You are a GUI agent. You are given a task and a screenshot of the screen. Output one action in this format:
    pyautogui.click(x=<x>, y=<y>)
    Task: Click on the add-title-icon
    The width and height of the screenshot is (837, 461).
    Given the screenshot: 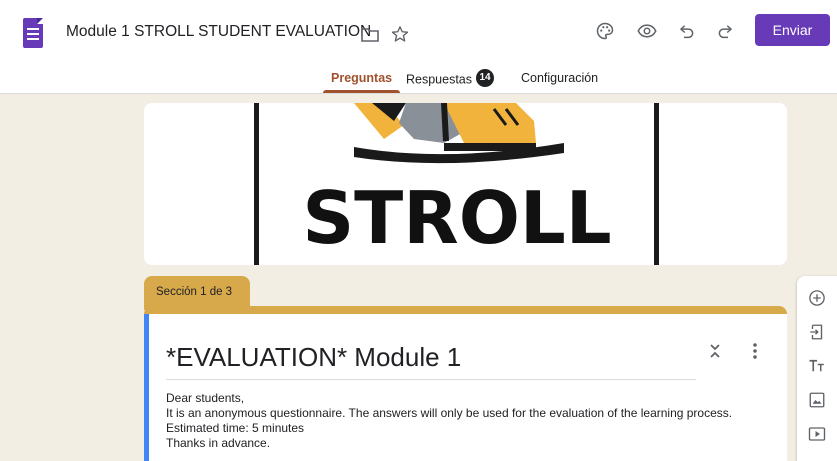 What is the action you would take?
    pyautogui.click(x=817, y=366)
    